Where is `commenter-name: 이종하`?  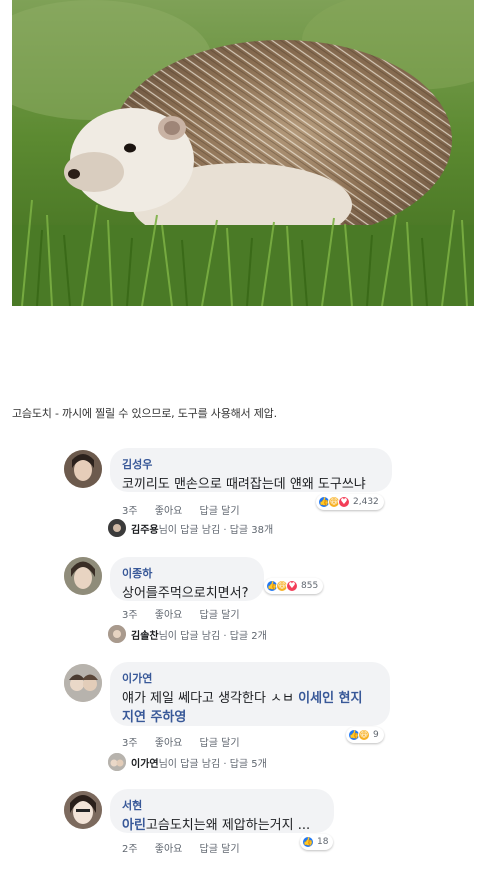 commenter-name: 이종하 is located at coordinates (187, 573).